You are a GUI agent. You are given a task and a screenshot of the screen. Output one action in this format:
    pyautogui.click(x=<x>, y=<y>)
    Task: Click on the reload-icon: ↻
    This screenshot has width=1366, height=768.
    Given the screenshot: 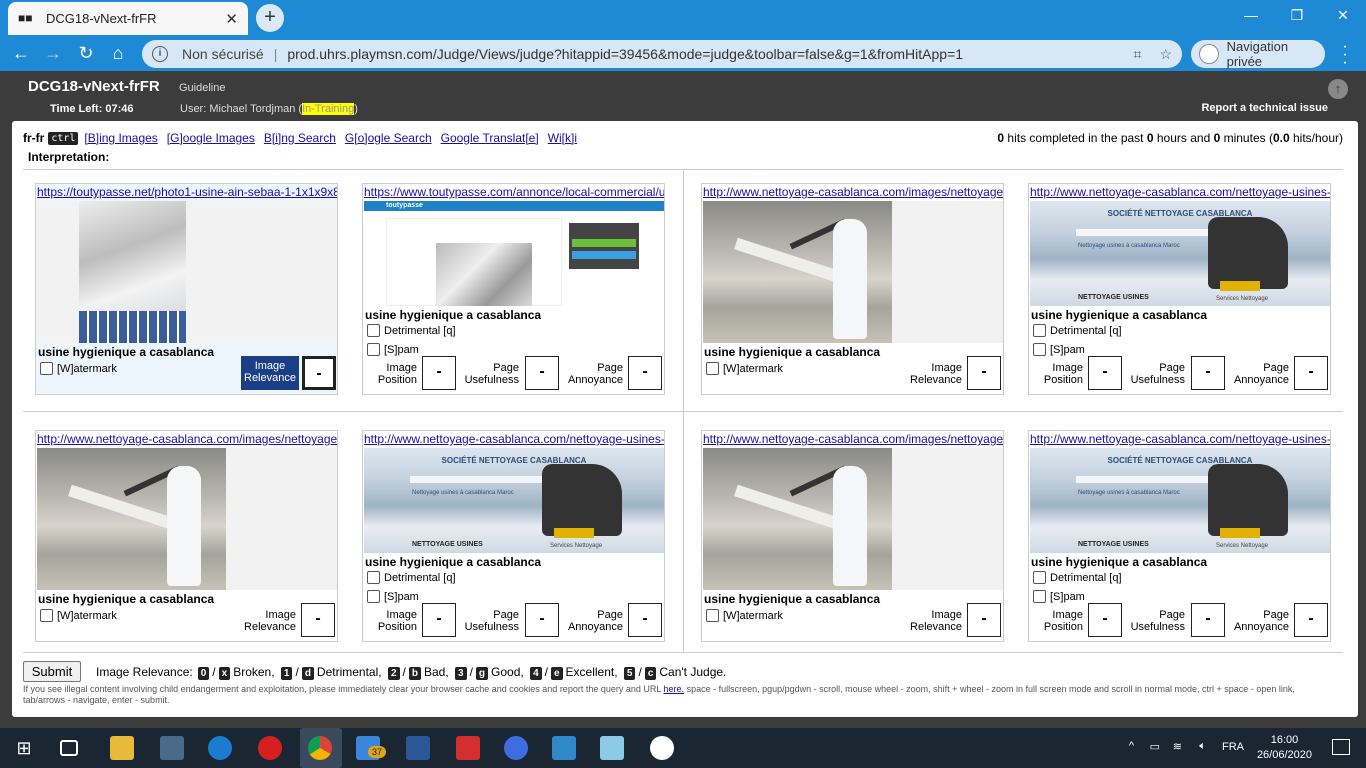 What is the action you would take?
    pyautogui.click(x=86, y=53)
    